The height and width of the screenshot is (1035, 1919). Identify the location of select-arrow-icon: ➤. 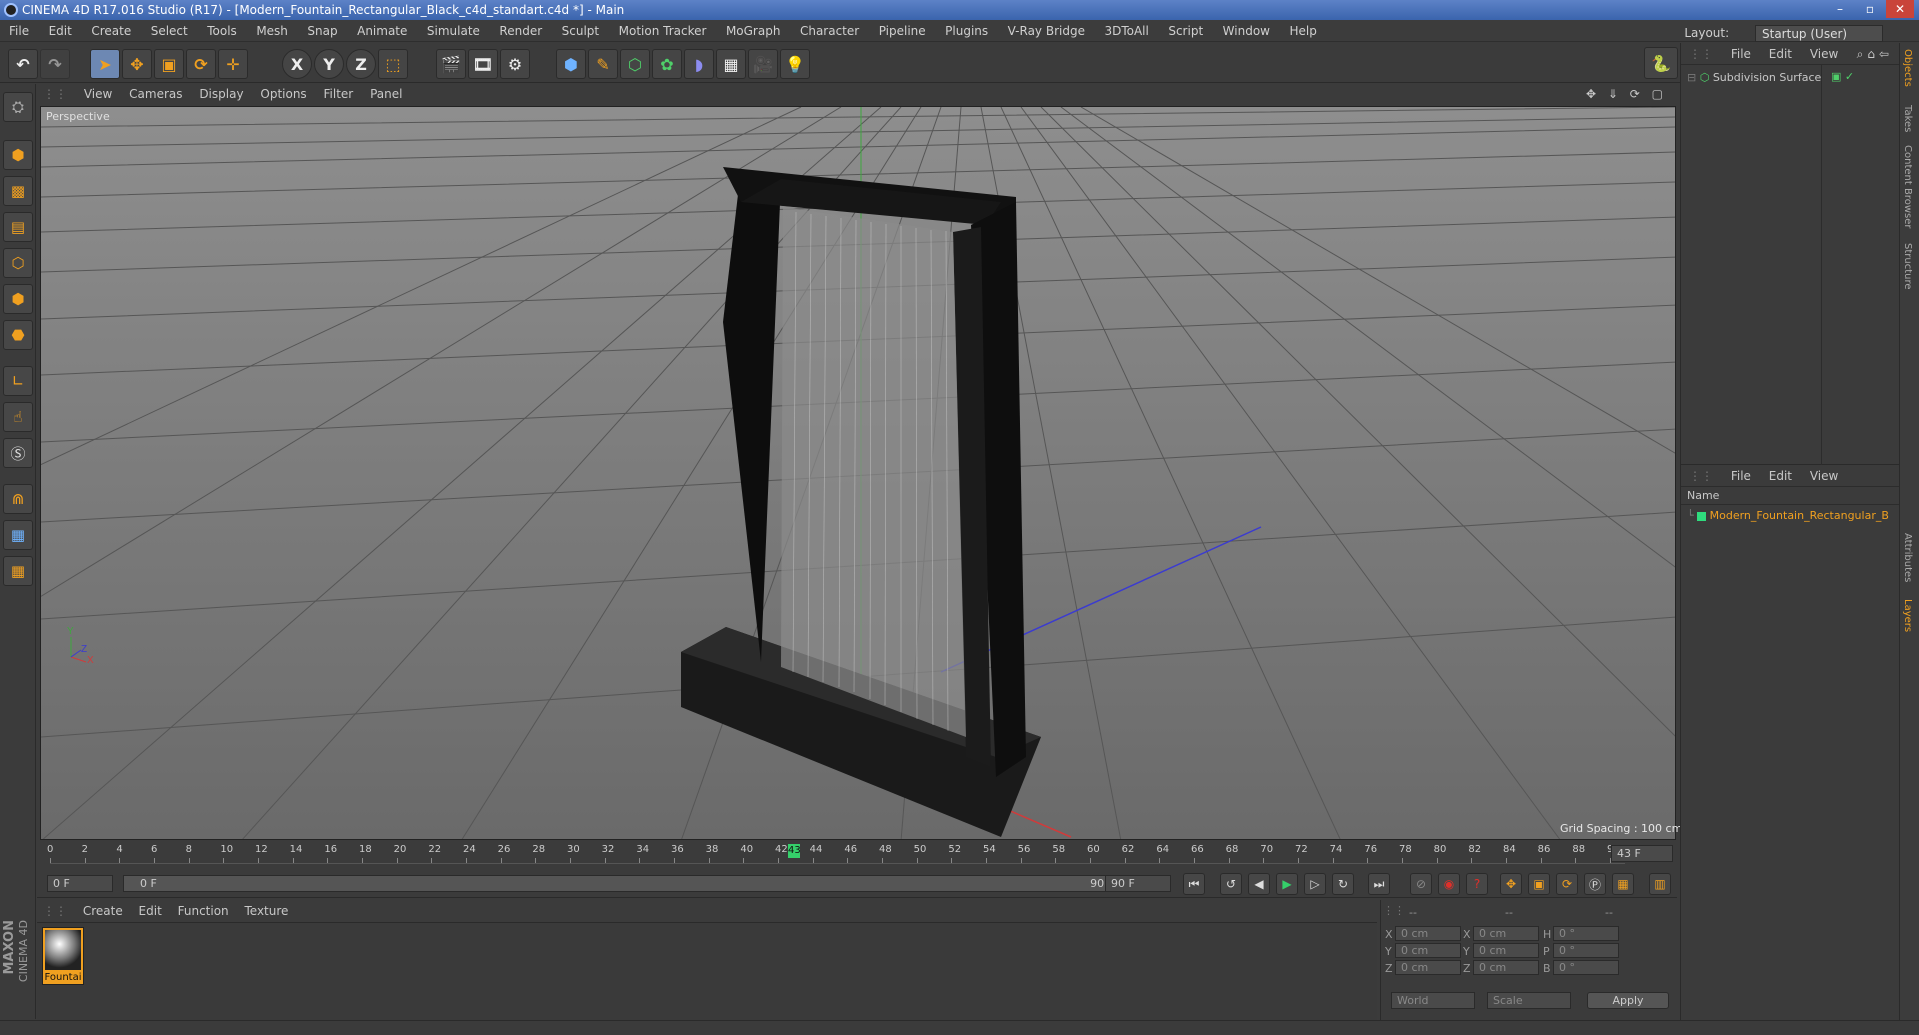
(105, 64).